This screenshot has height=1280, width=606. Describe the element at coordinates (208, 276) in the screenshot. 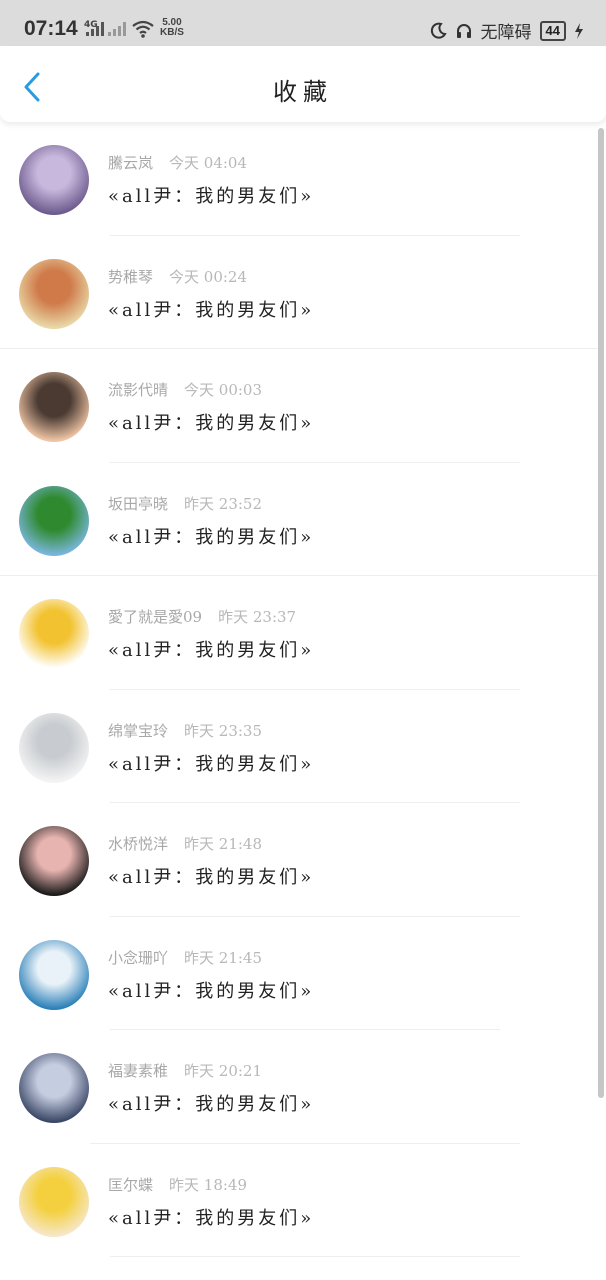

I see `timestamp: 今天 00:24` at that location.